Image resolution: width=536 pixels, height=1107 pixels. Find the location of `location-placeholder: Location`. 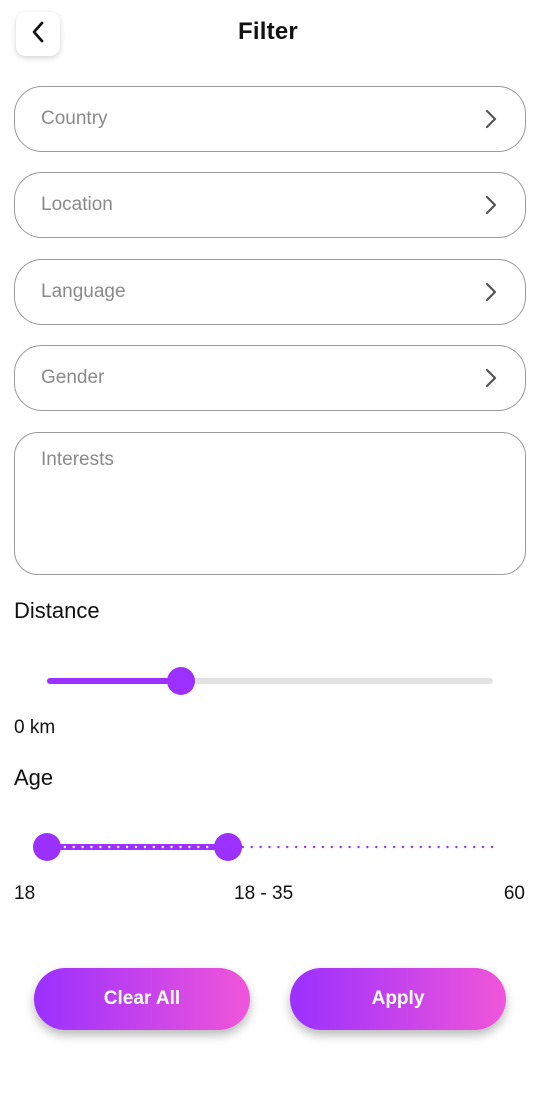

location-placeholder: Location is located at coordinates (77, 204).